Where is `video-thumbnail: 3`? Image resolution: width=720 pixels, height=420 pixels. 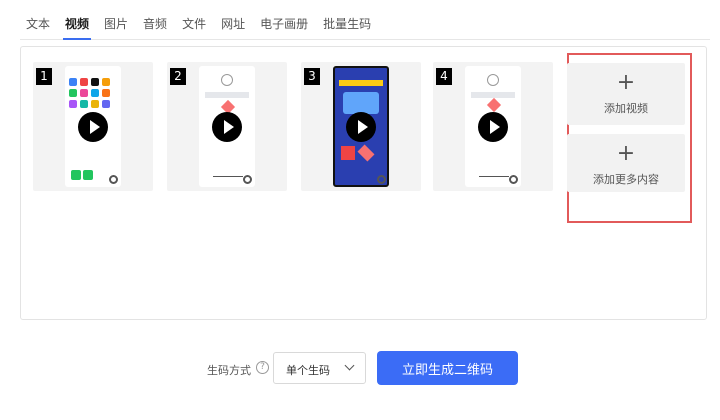
video-thumbnail: 3 is located at coordinates (361, 126).